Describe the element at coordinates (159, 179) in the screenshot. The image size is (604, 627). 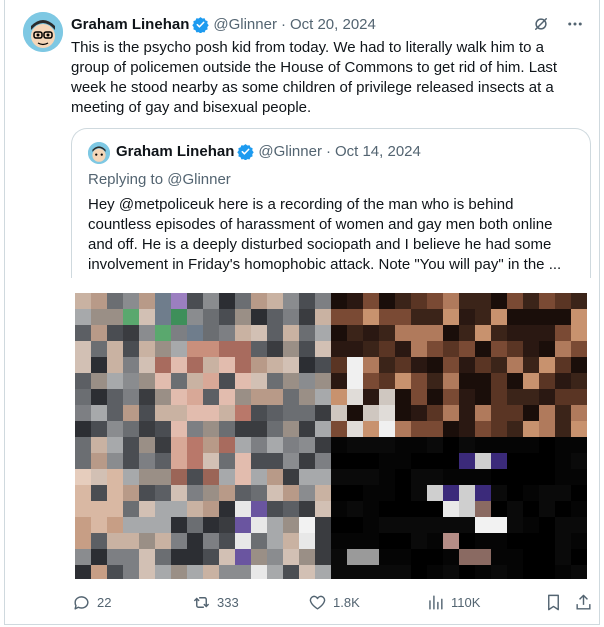
I see `replying-to: Replying to @Glinner` at that location.